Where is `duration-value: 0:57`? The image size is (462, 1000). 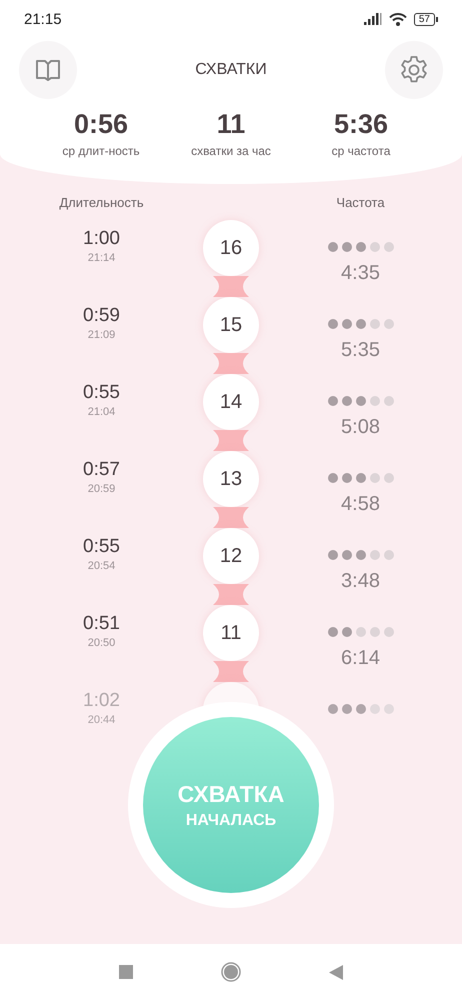 duration-value: 0:57 is located at coordinates (101, 470).